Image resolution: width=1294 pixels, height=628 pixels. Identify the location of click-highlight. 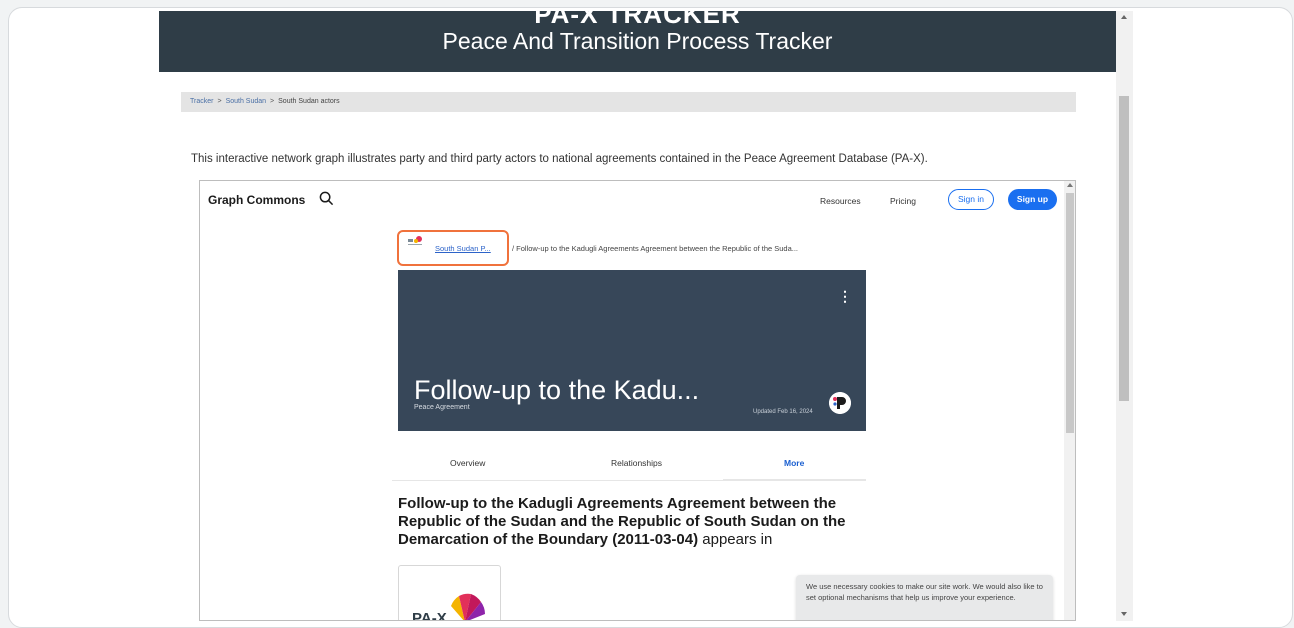
(453, 248).